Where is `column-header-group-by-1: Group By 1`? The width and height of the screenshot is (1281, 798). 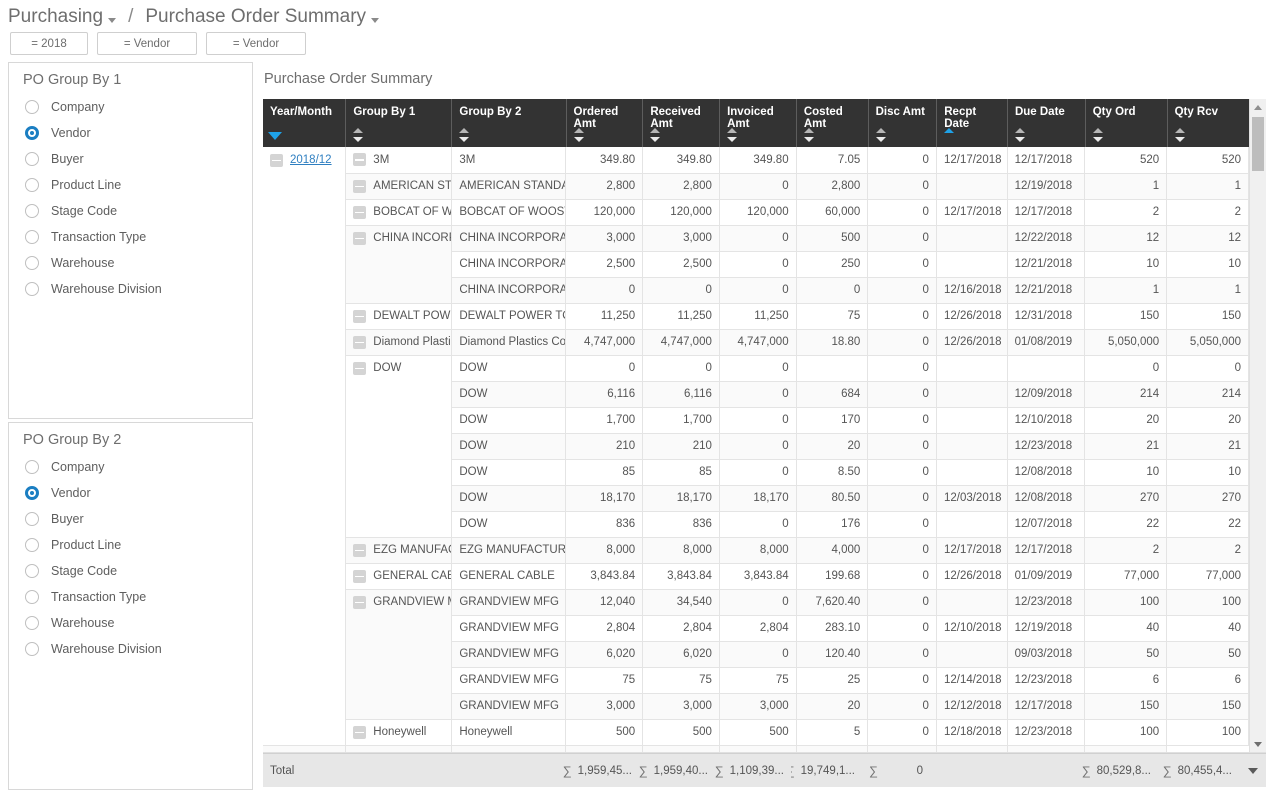
column-header-group-by-1: Group By 1 is located at coordinates (399, 123).